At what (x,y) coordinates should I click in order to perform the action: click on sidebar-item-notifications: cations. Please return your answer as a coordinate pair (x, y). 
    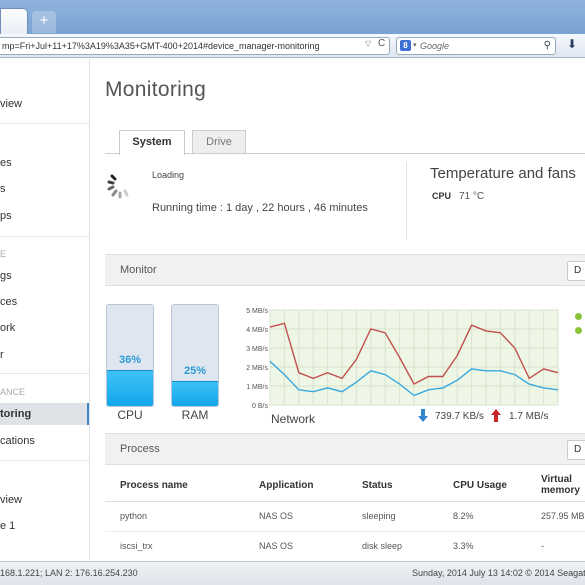
    Looking at the image, I should click on (44, 441).